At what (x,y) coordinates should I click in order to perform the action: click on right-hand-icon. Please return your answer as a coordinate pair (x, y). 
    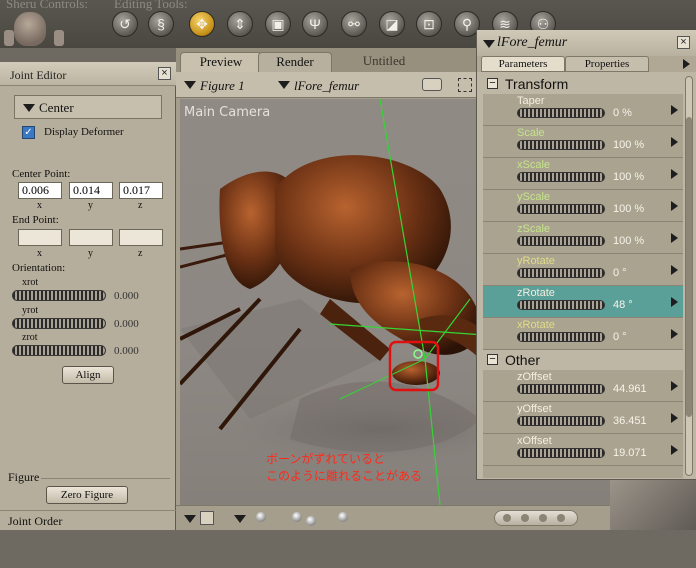
    Looking at the image, I should click on (59, 38).